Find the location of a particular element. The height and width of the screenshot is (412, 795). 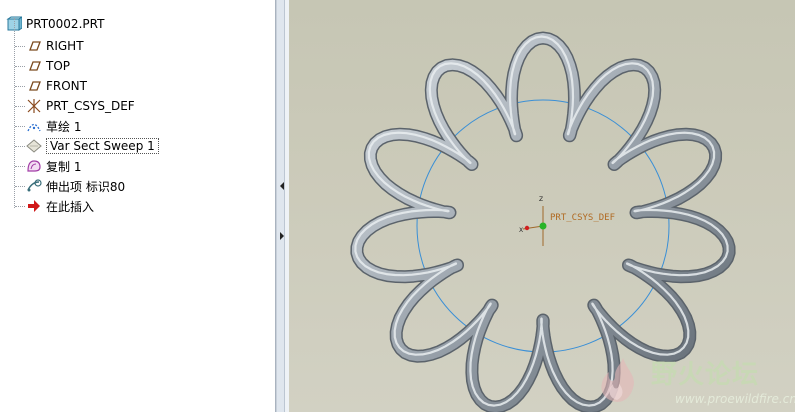

tree-item-copy: 复制 1 is located at coordinates (53, 166).